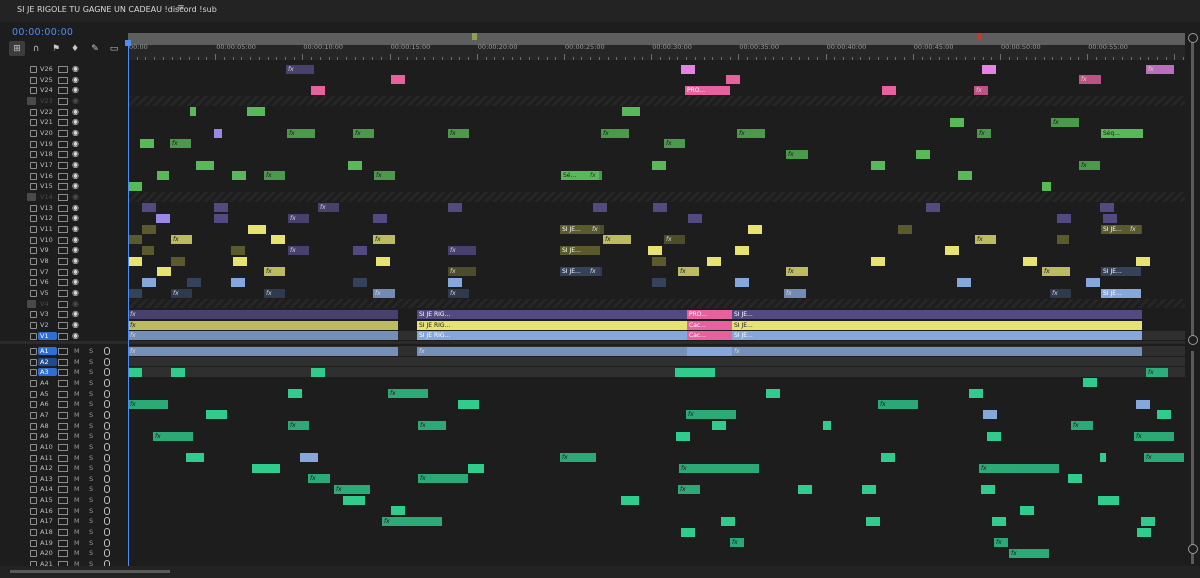  Describe the element at coordinates (600, 208) in the screenshot. I see `clip-v13` at that location.